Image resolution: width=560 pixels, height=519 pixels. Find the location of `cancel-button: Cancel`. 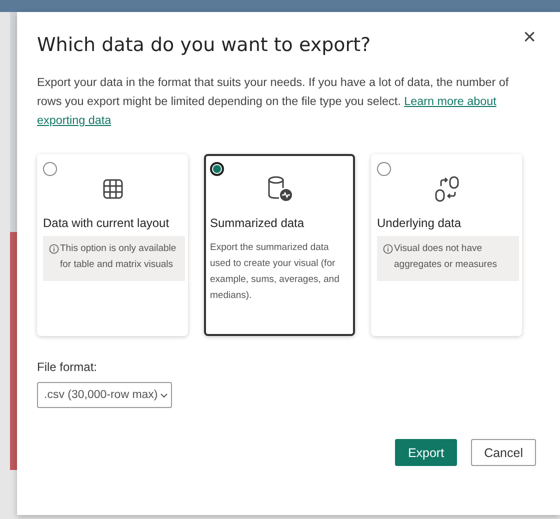

cancel-button: Cancel is located at coordinates (503, 452).